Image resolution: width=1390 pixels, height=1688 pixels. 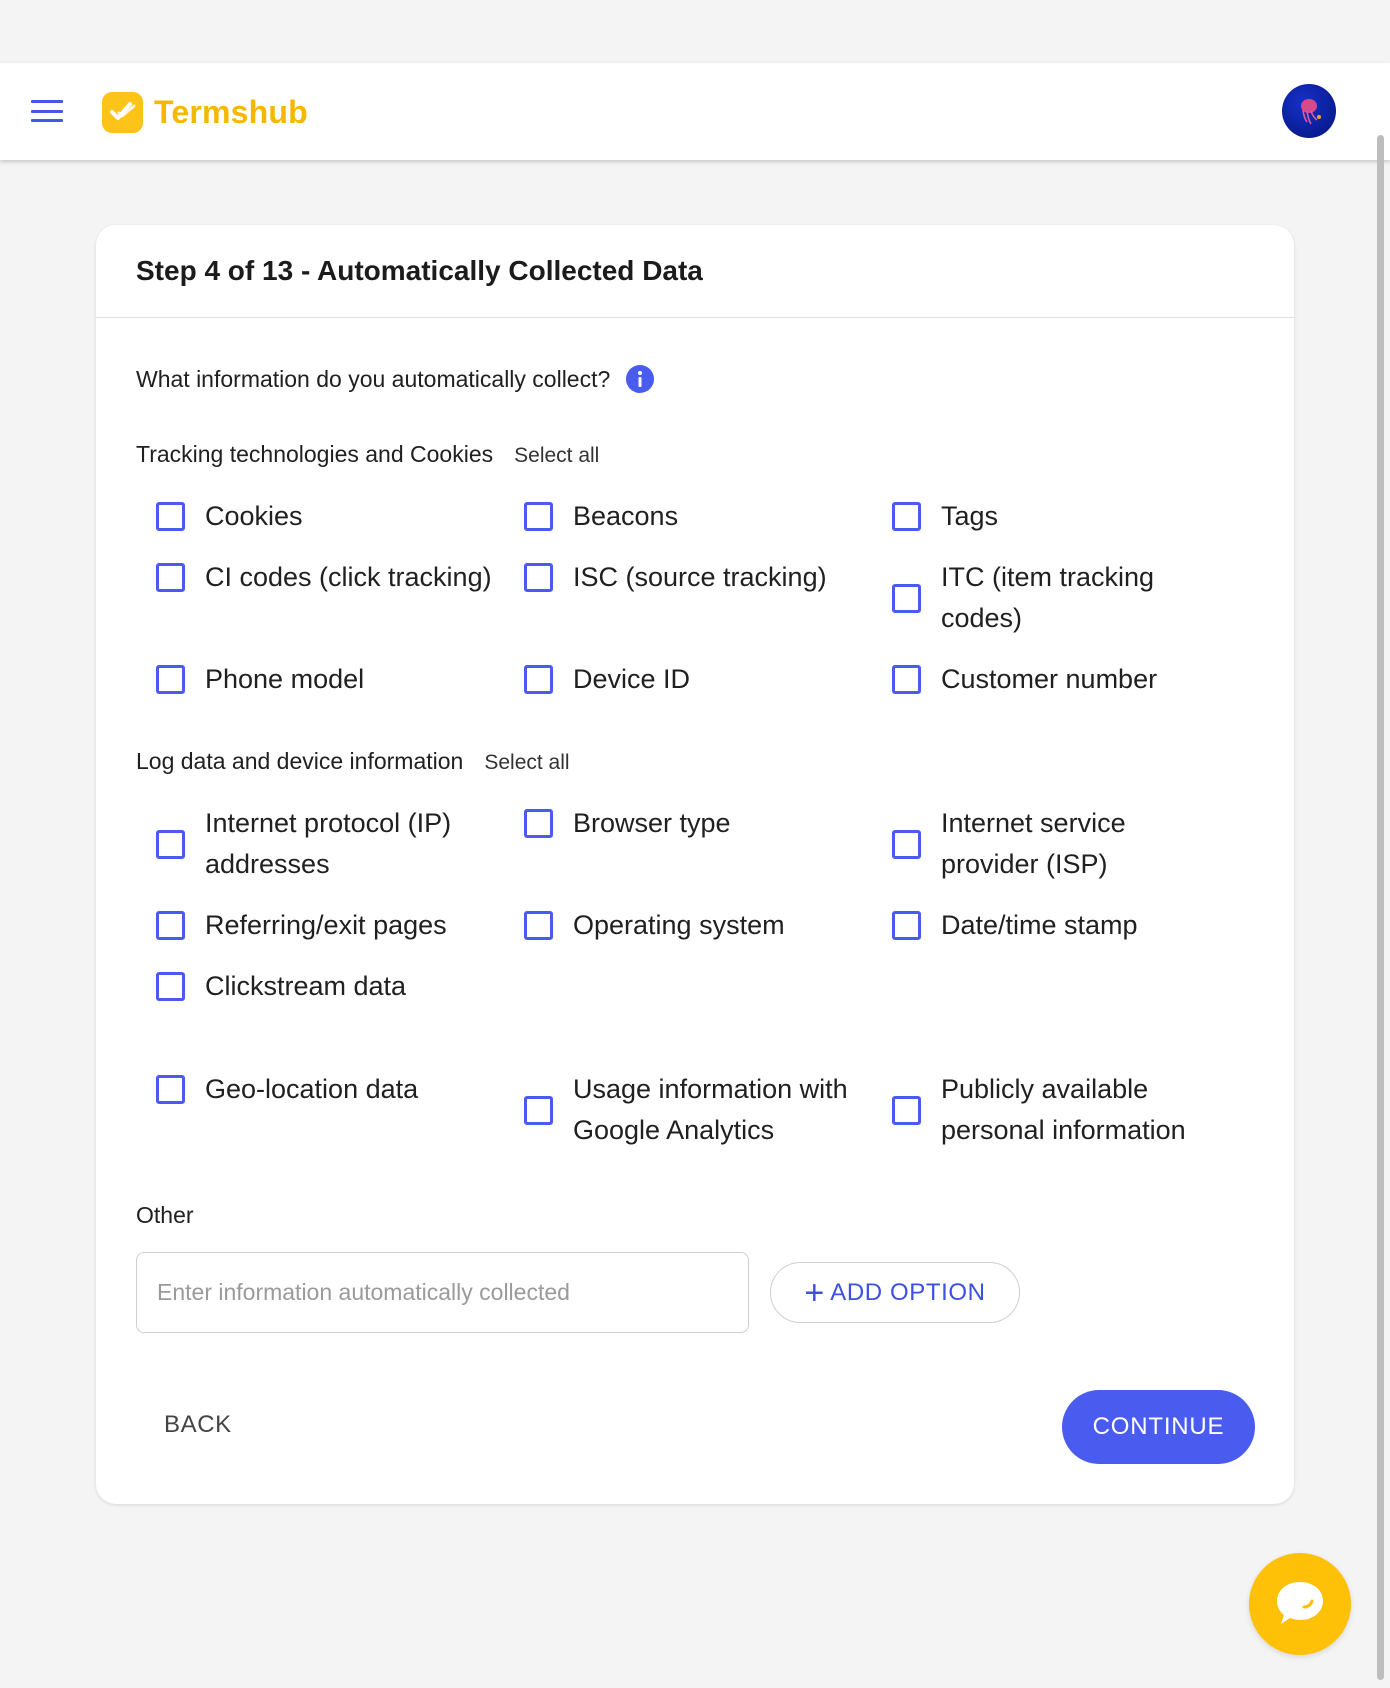 I want to click on select-all-tracking-link: Select all, so click(x=556, y=456).